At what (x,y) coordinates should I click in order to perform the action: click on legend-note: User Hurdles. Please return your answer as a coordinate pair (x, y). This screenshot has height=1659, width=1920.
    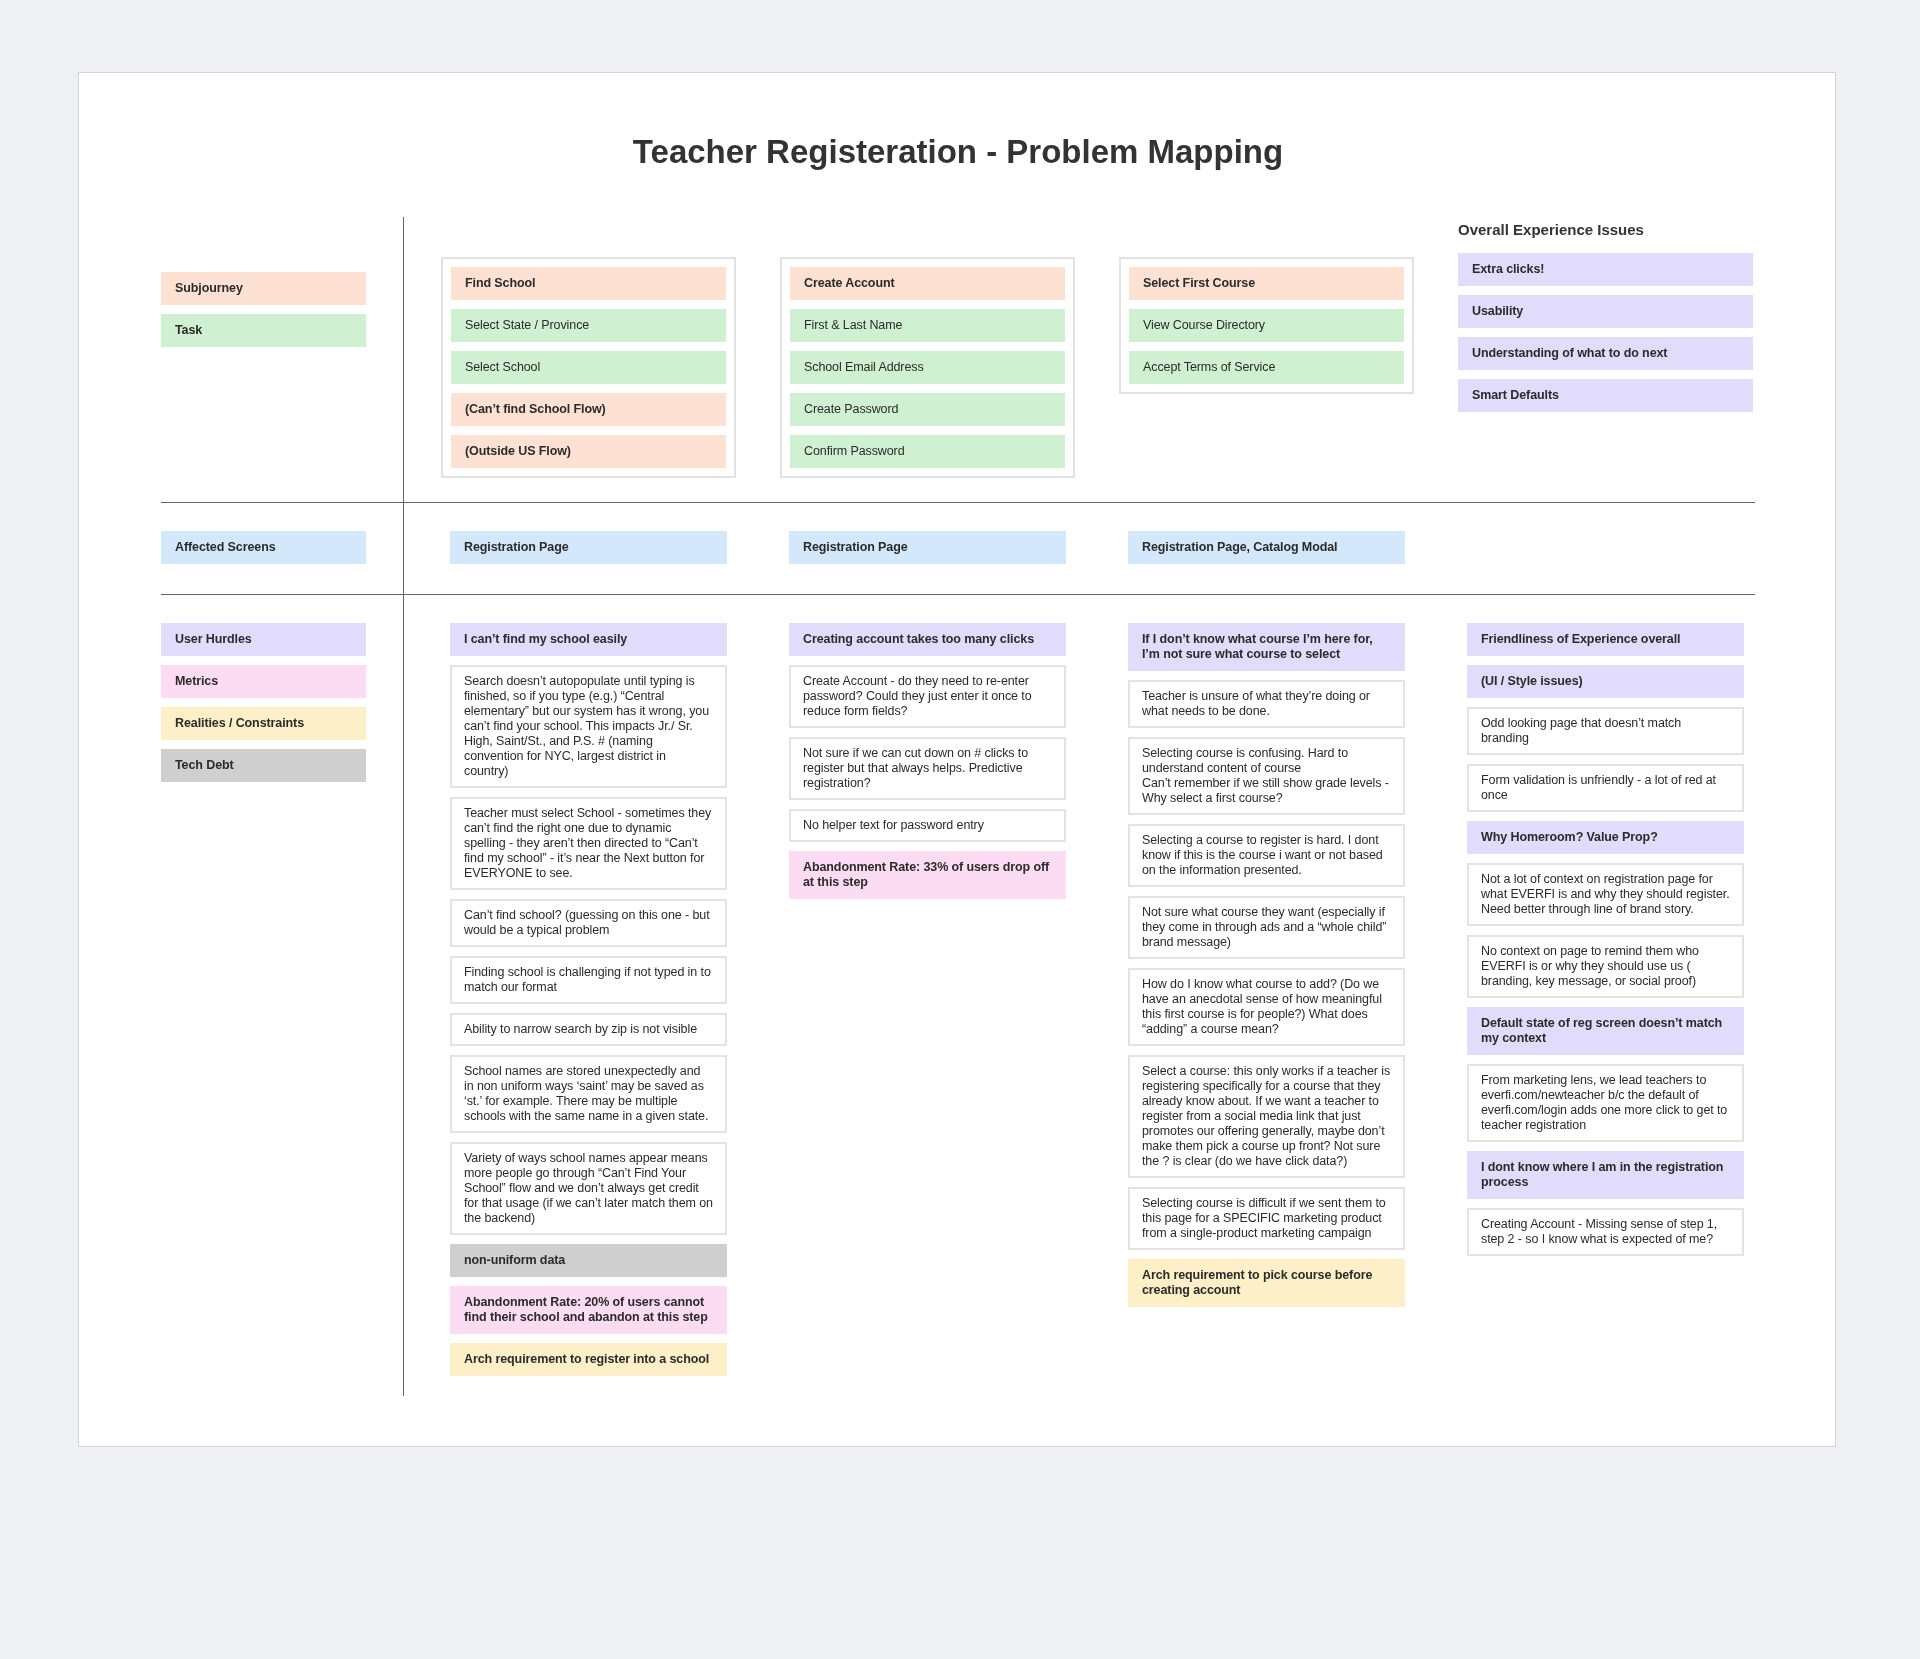
    Looking at the image, I should click on (263, 639).